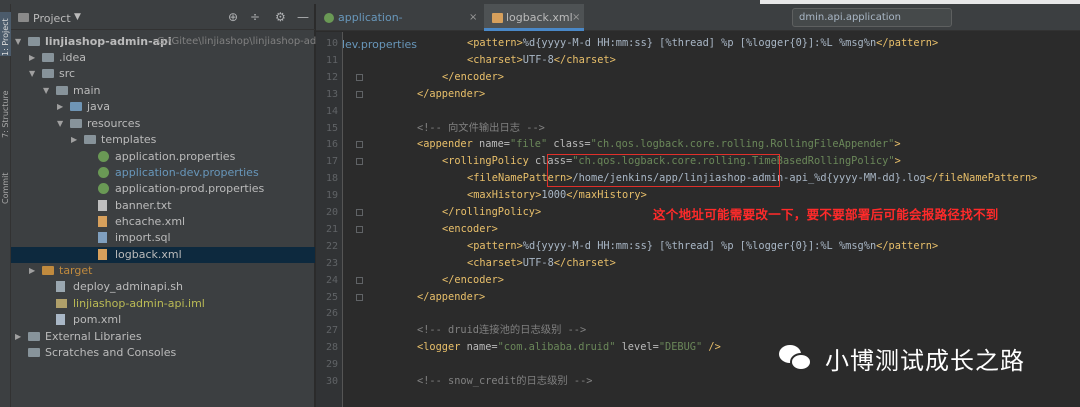  What do you see at coordinates (442, 347) in the screenshot?
I see `code-token: <logger` at bounding box center [442, 347].